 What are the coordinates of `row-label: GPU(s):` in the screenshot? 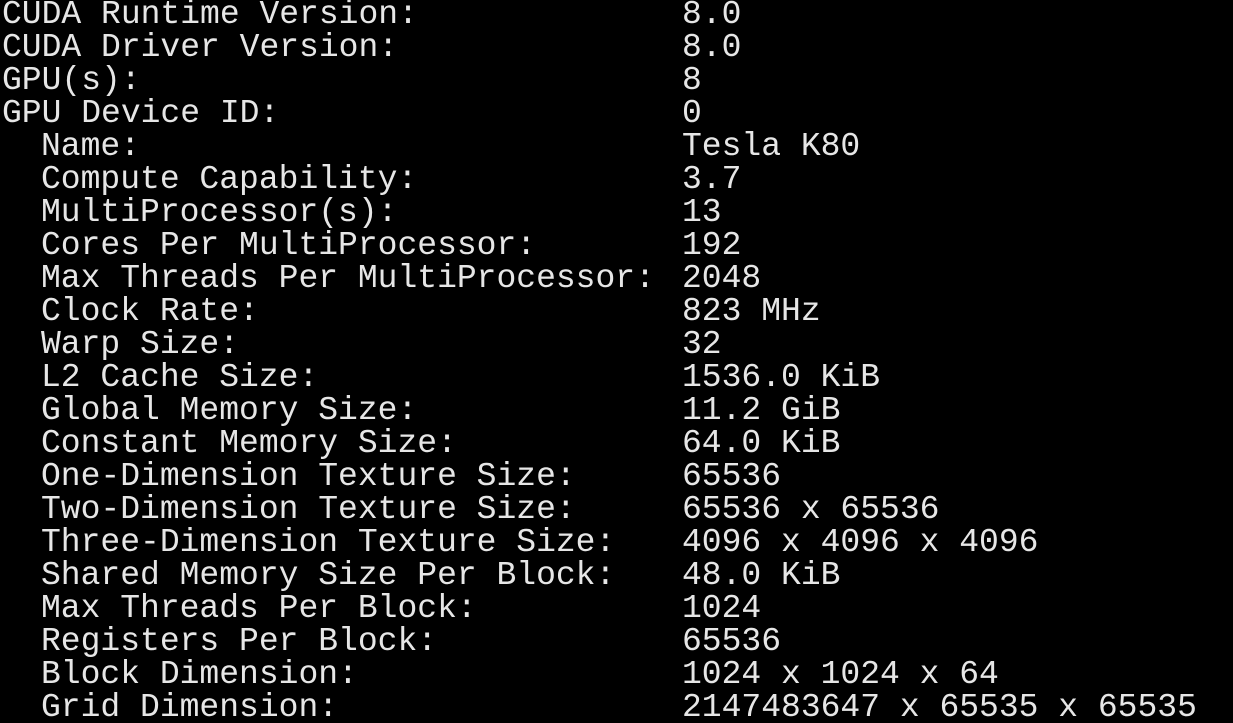 It's located at (71, 80).